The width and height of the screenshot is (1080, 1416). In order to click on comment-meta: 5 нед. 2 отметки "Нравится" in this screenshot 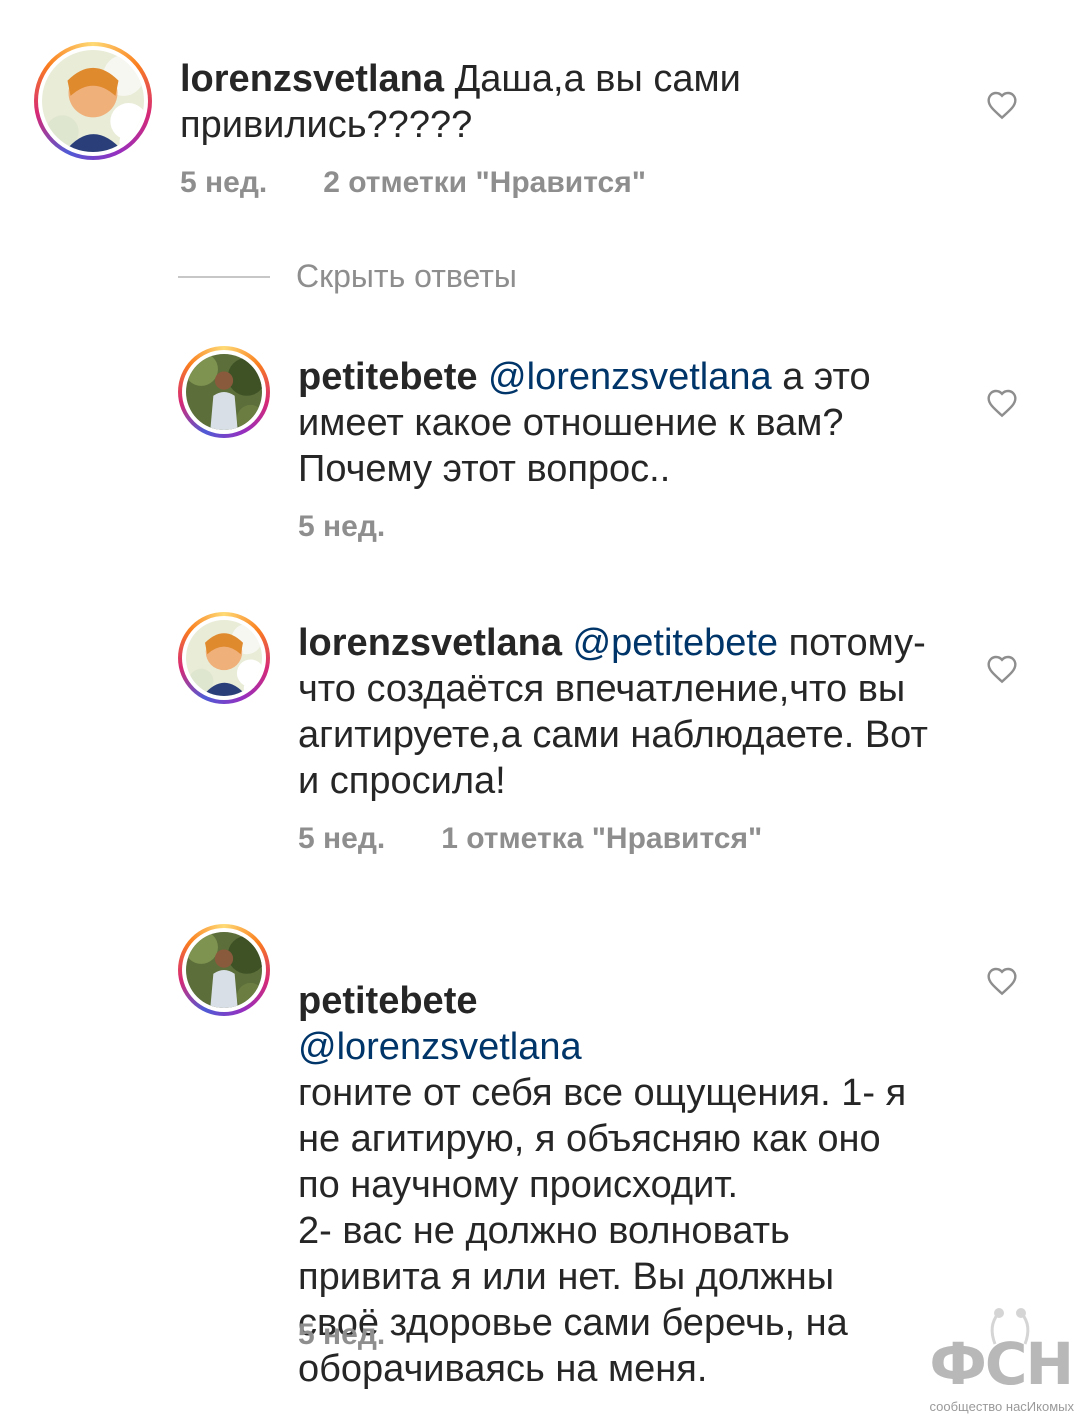, I will do `click(413, 183)`.